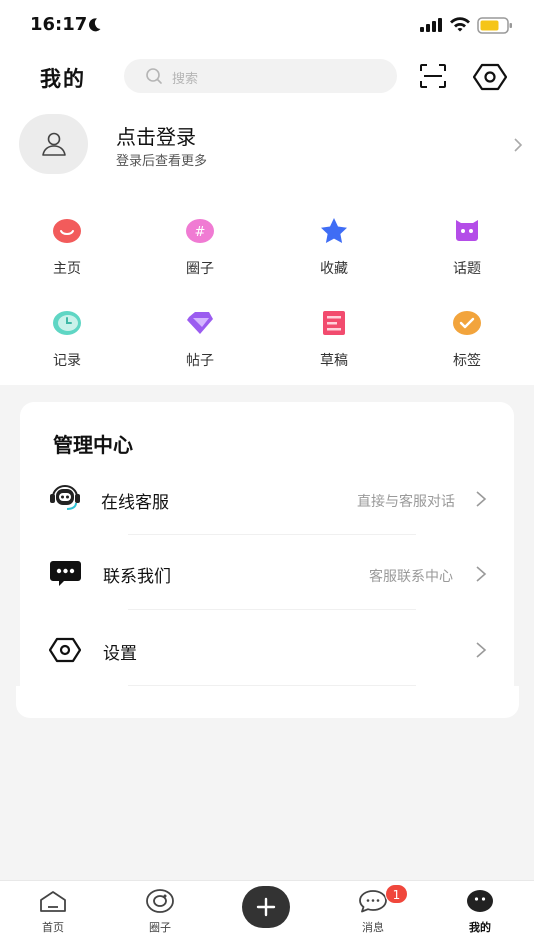  What do you see at coordinates (59, 24) in the screenshot?
I see `status-time: 16:17` at bounding box center [59, 24].